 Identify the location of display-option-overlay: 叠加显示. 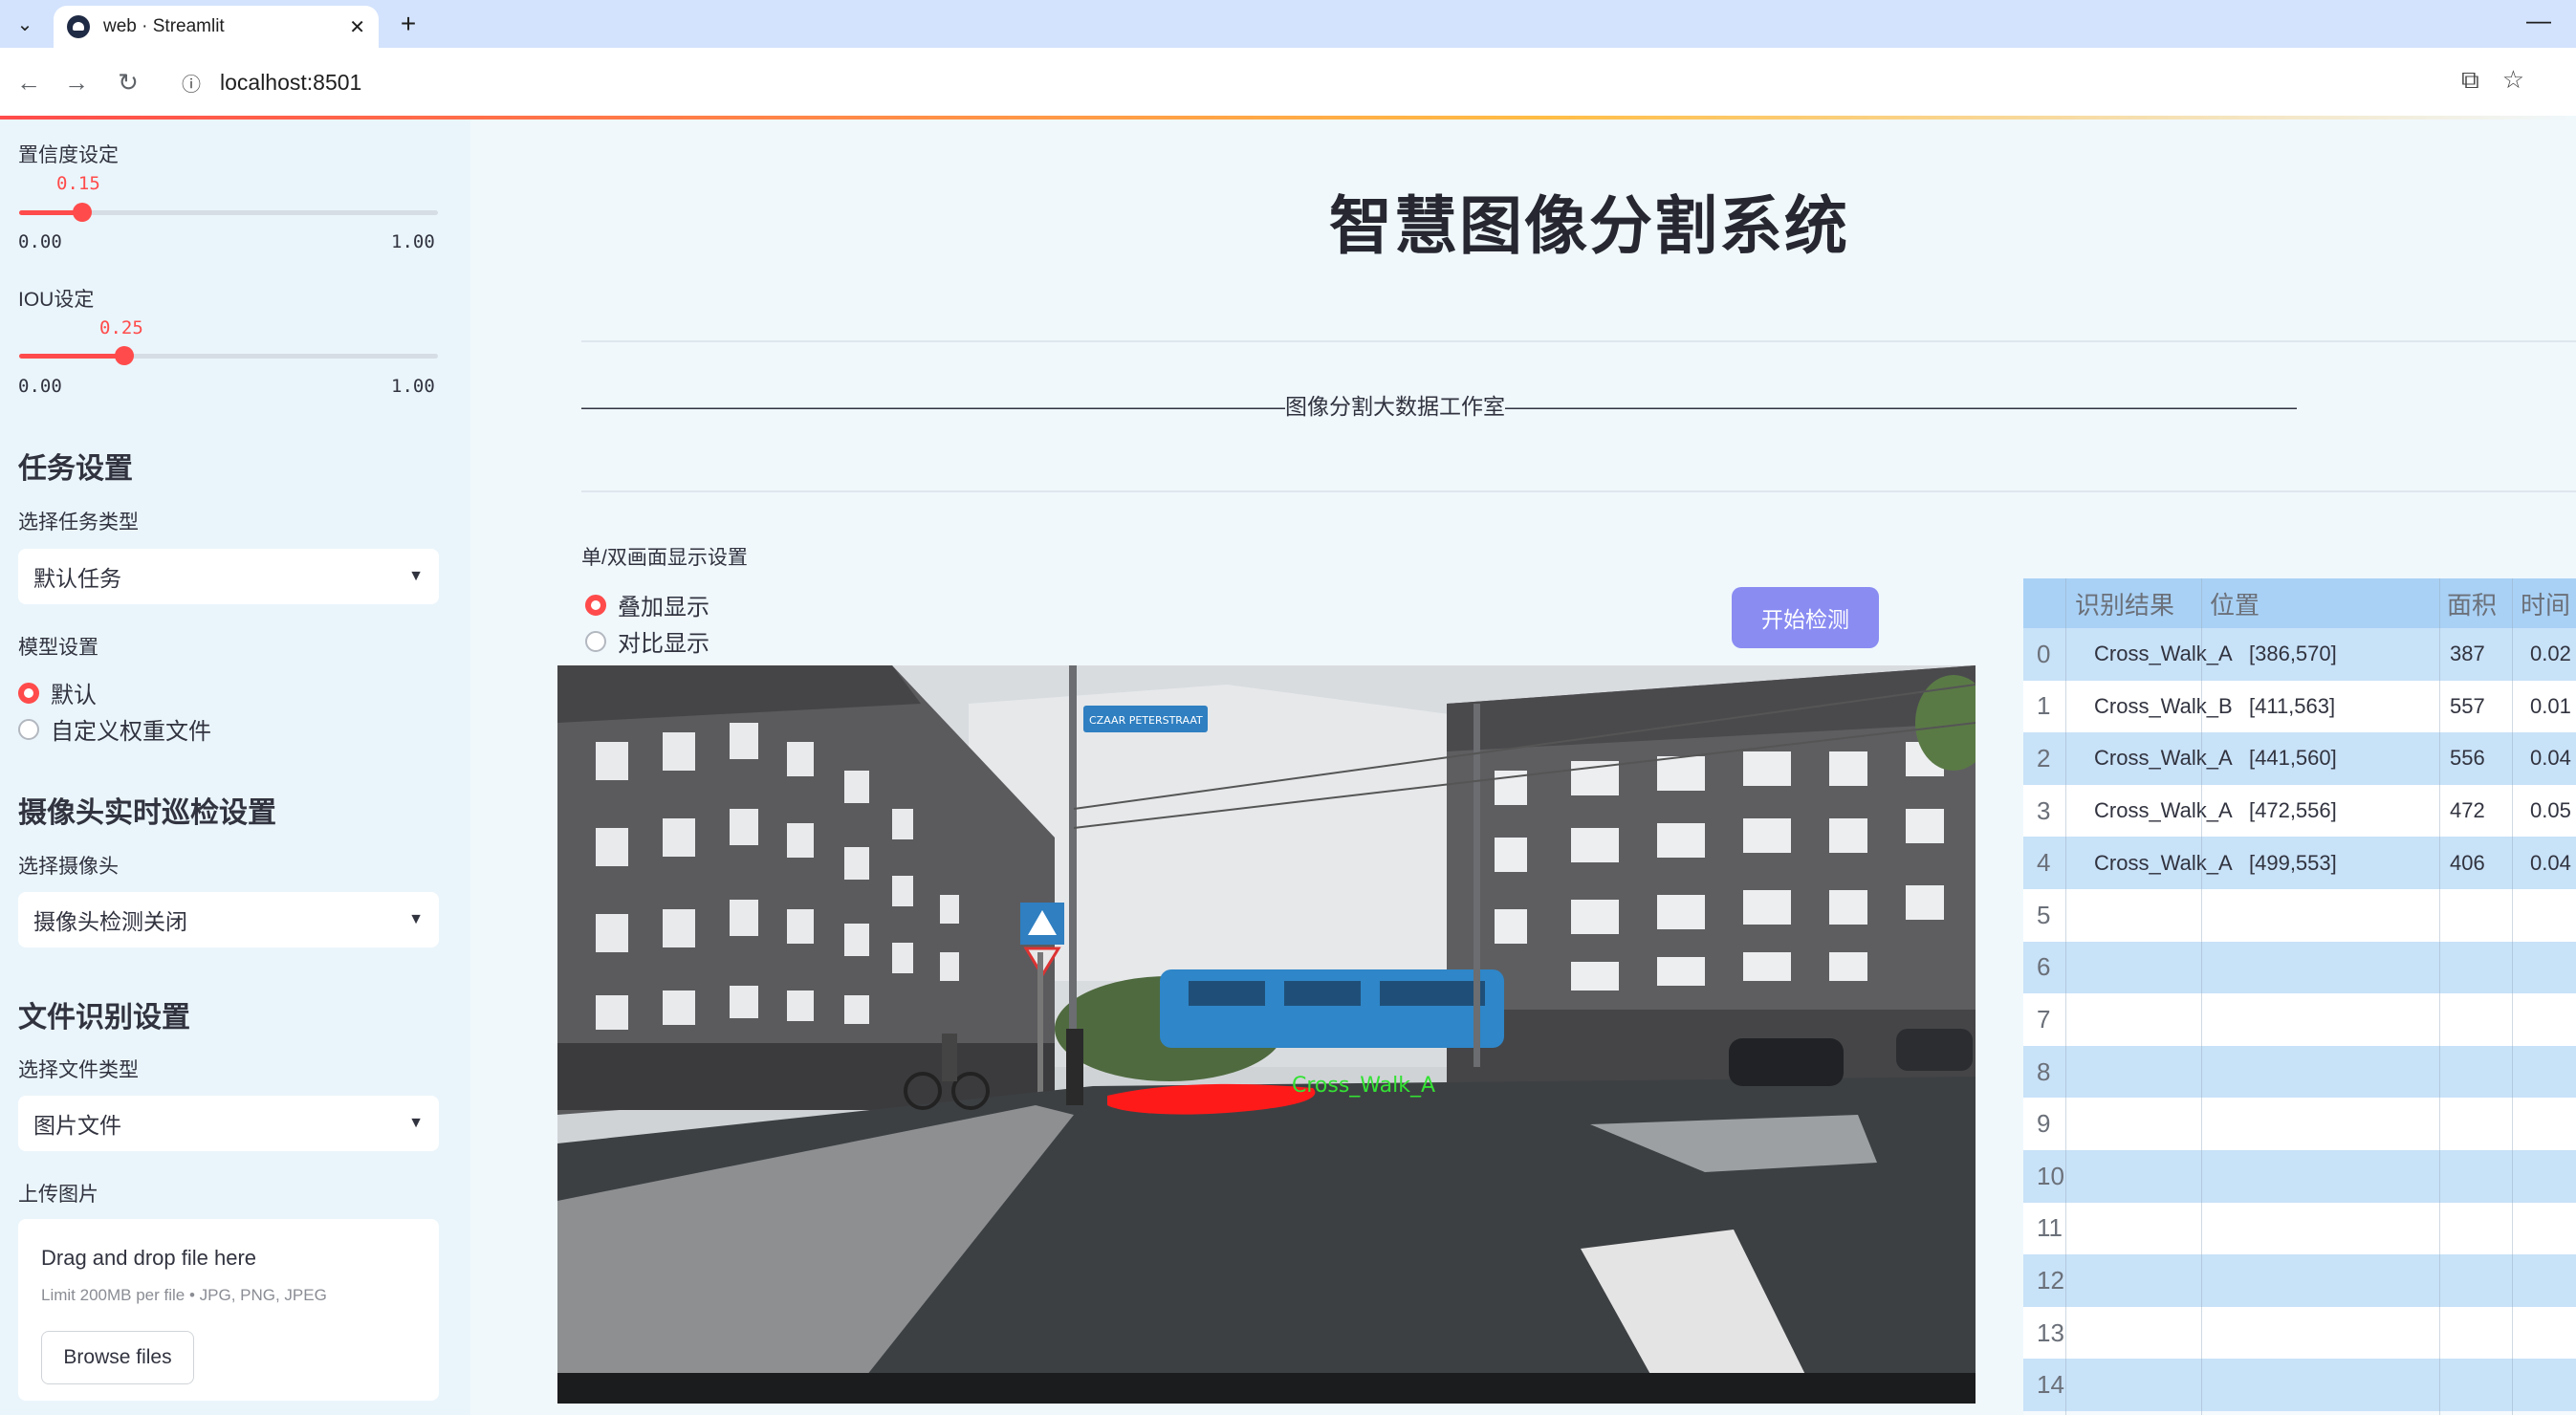
(663, 607).